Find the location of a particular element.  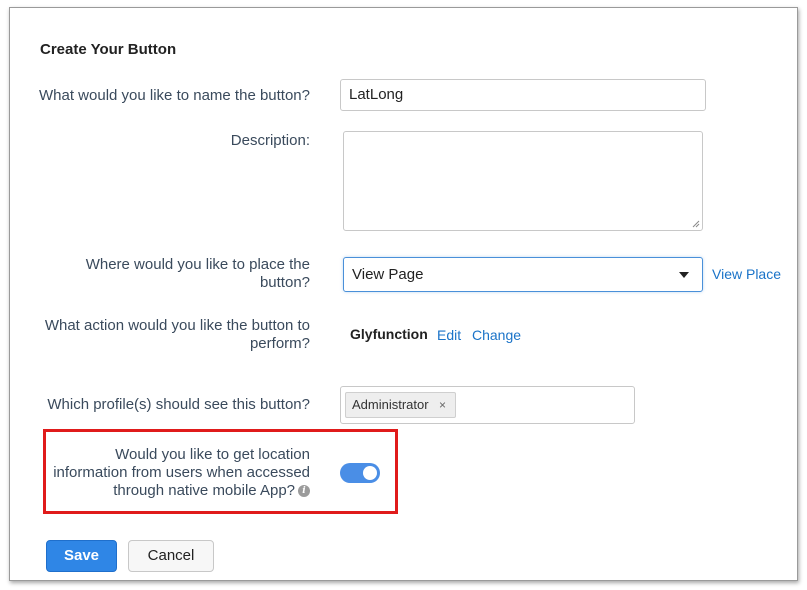

description-label: Description: is located at coordinates (270, 140).